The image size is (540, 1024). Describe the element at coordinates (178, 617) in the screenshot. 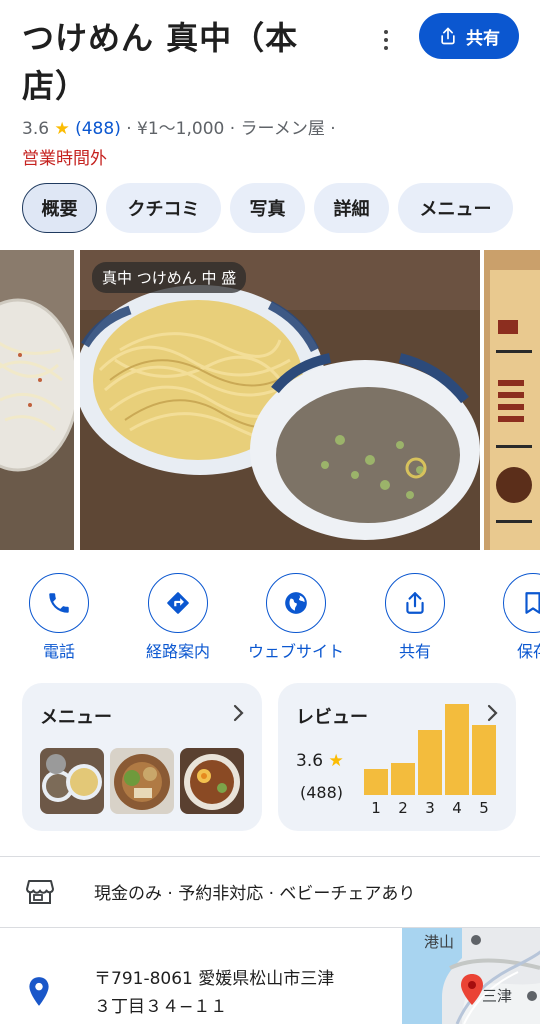

I see `directions-button: 経路案内` at that location.